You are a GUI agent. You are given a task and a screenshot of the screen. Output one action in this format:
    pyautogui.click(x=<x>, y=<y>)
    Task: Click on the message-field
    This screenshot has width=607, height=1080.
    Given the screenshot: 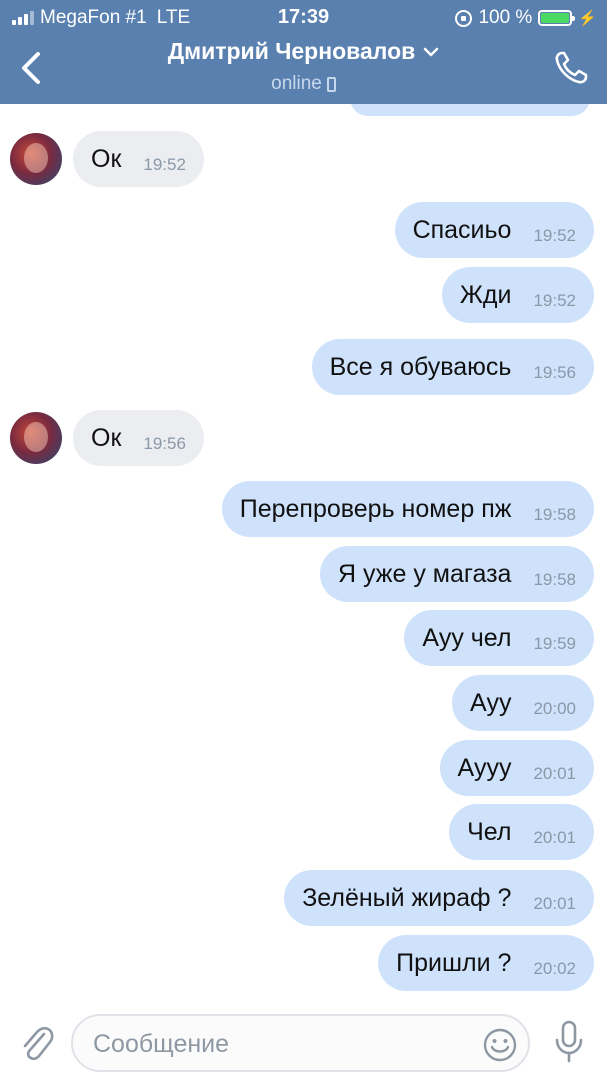 What is the action you would take?
    pyautogui.click(x=300, y=1043)
    